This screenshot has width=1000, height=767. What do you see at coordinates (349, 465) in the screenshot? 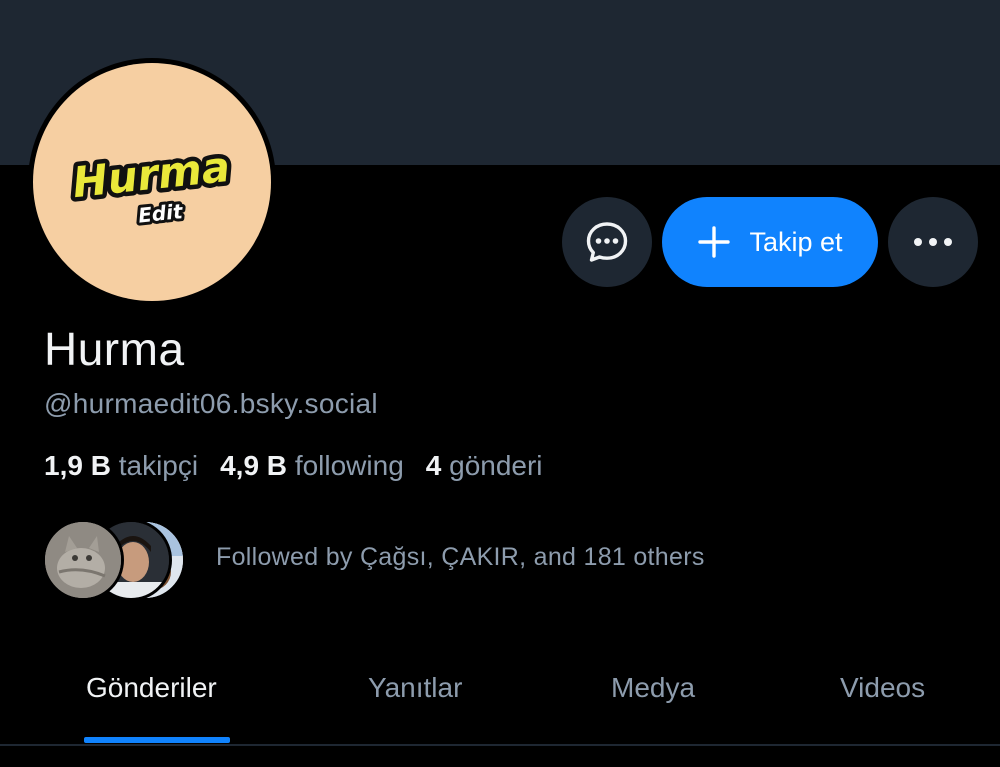
I see `following-label: following` at bounding box center [349, 465].